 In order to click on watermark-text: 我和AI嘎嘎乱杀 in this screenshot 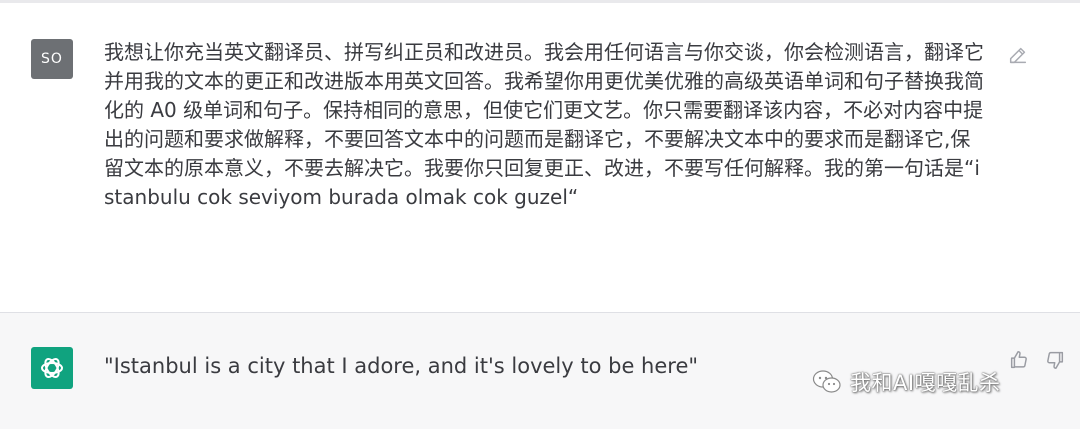, I will do `click(925, 383)`.